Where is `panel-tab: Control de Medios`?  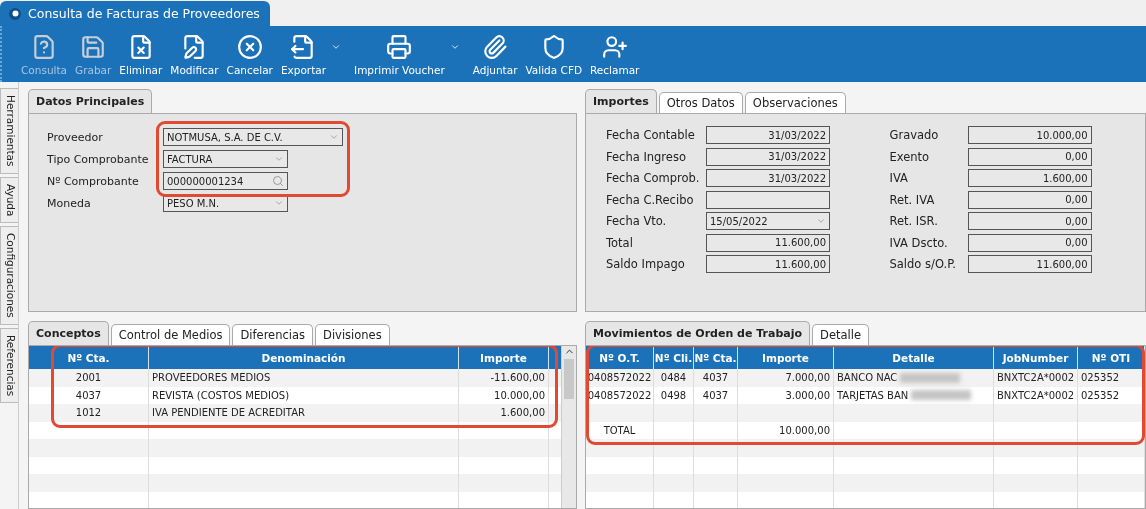 panel-tab: Control de Medios is located at coordinates (170, 334).